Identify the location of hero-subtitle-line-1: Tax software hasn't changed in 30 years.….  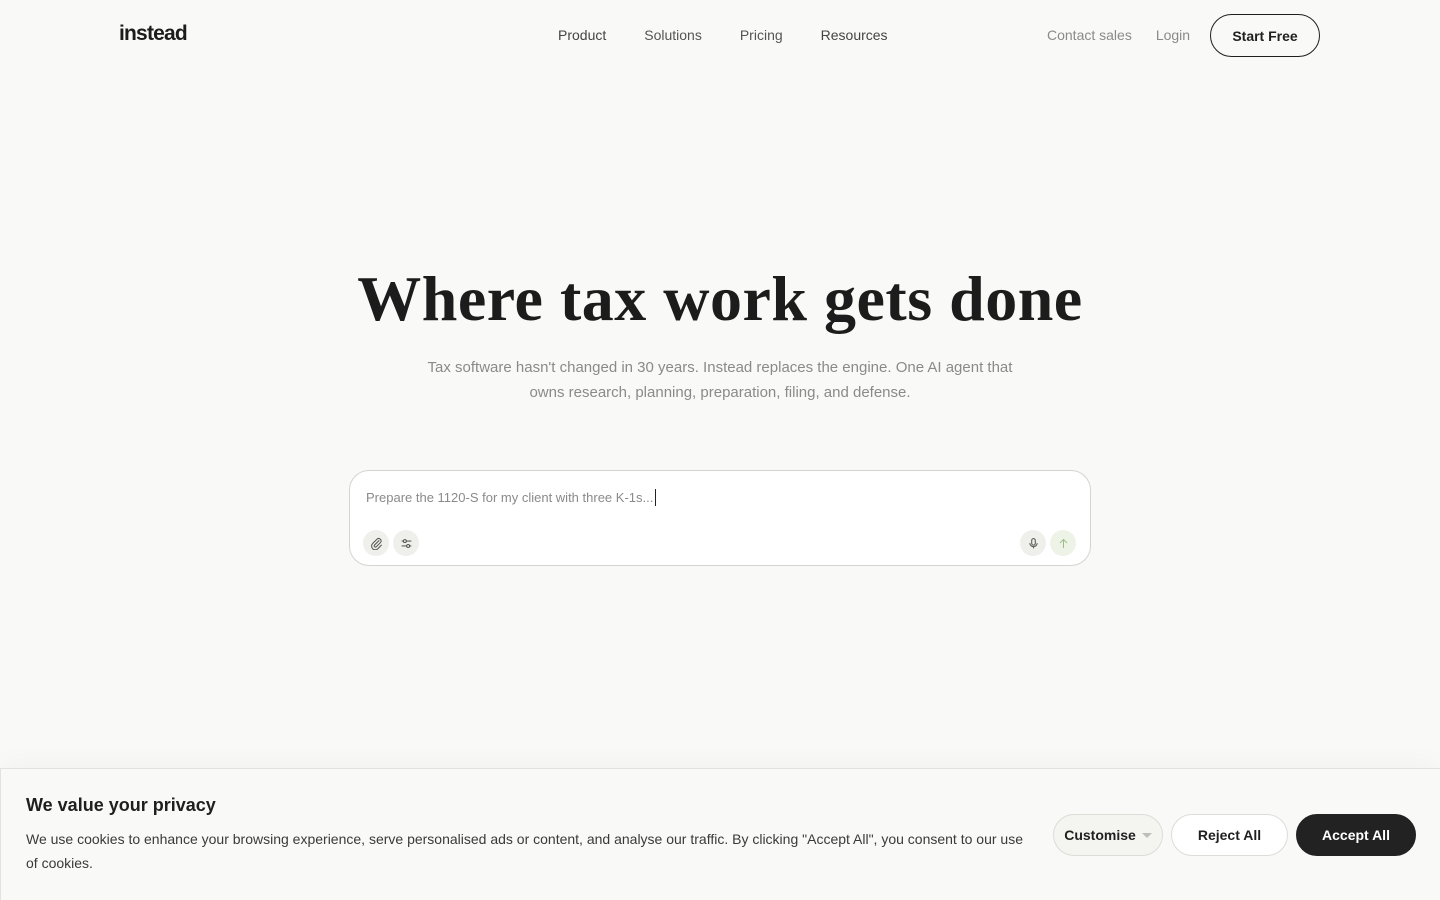
(720, 367).